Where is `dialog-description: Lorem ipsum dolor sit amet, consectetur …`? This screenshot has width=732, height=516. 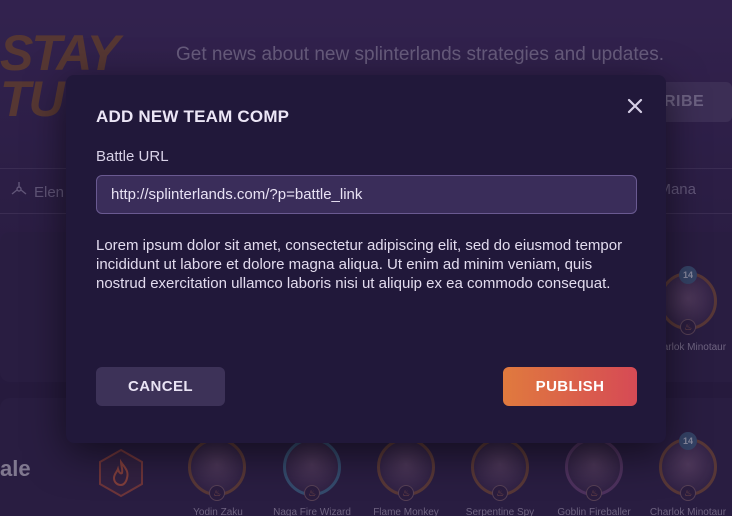 dialog-description: Lorem ipsum dolor sit amet, consectetur … is located at coordinates (359, 264).